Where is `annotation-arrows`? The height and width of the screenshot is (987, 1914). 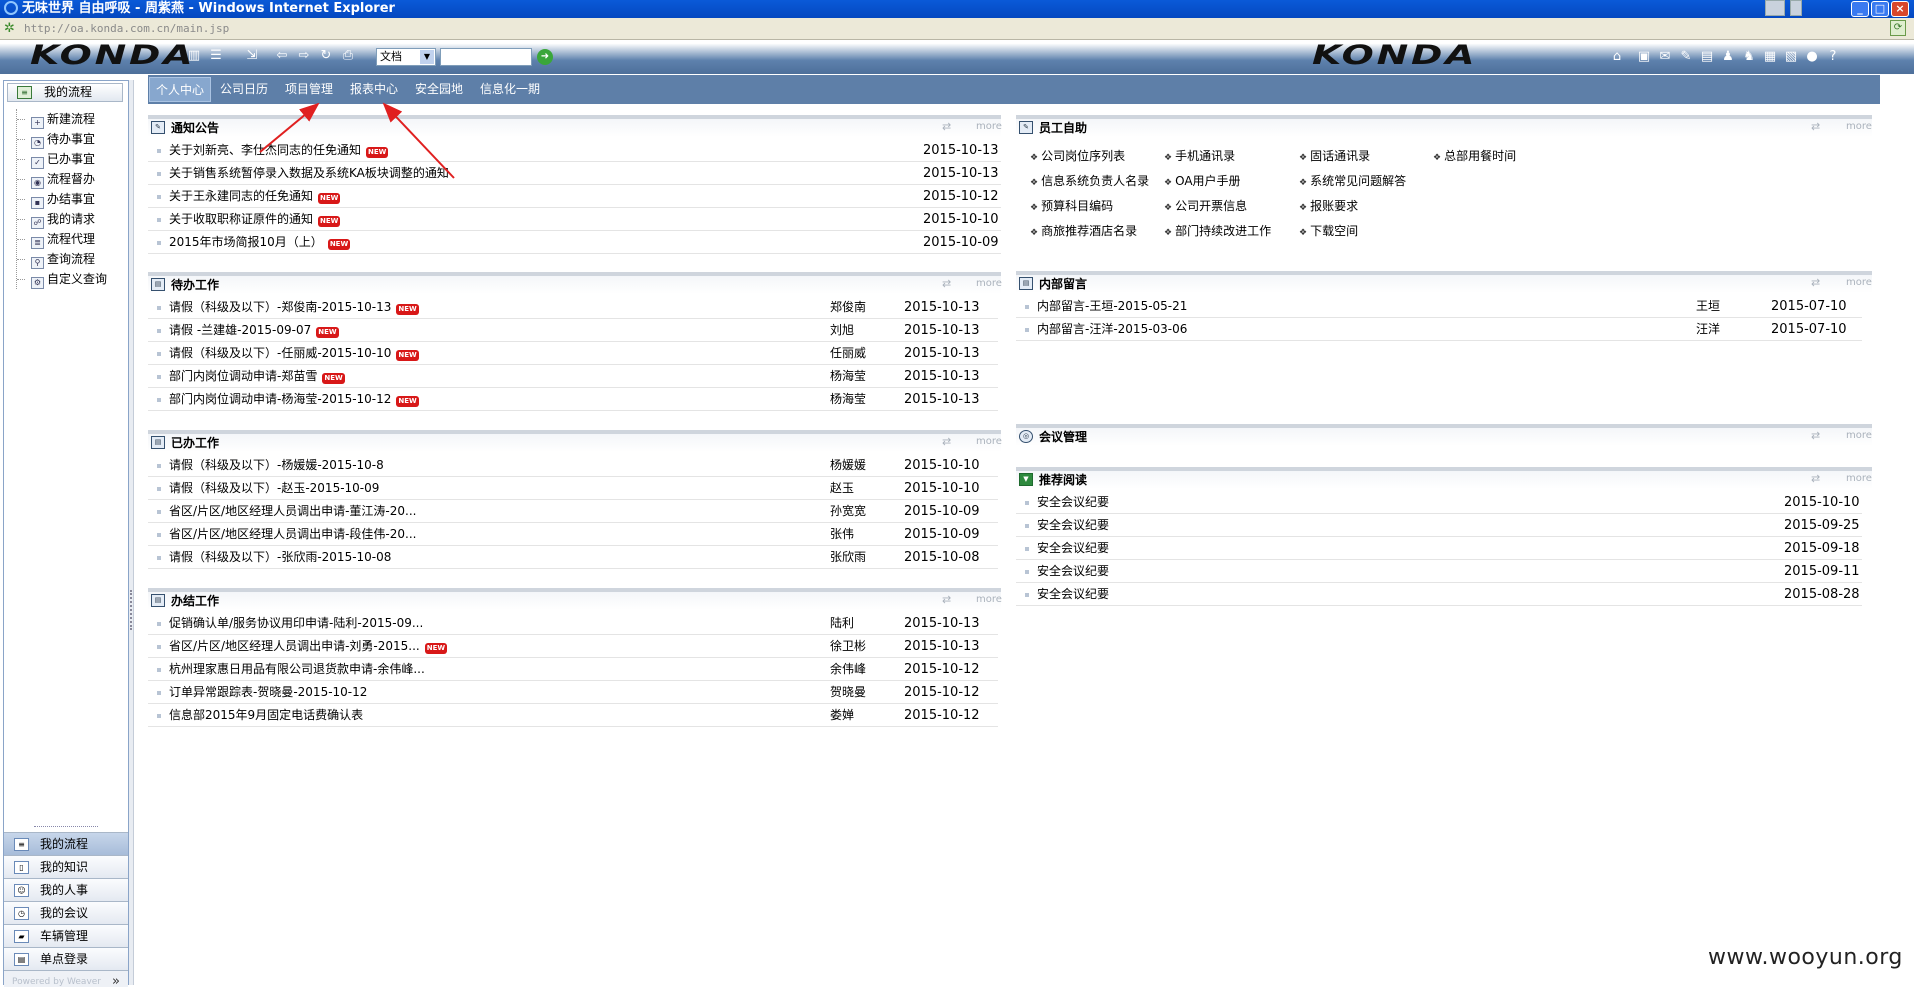 annotation-arrows is located at coordinates (357, 140).